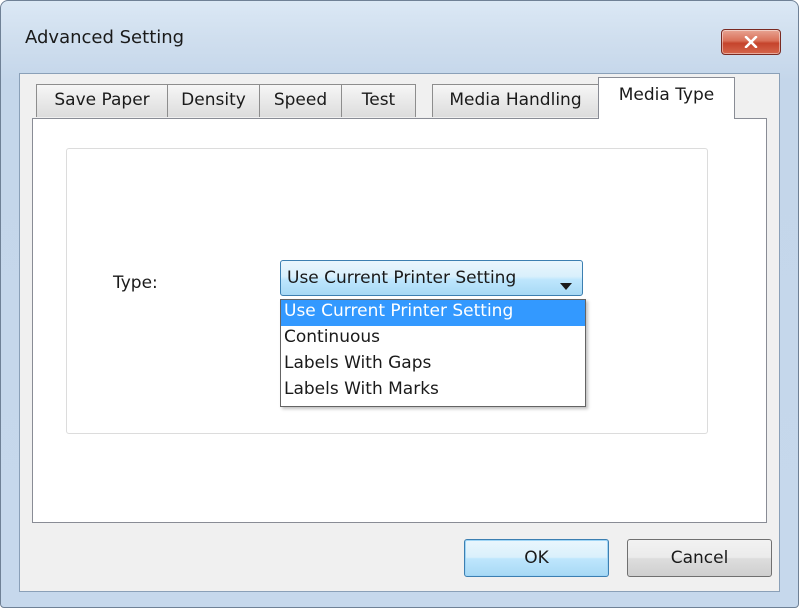  Describe the element at coordinates (536, 558) in the screenshot. I see `ok-button: OK` at that location.